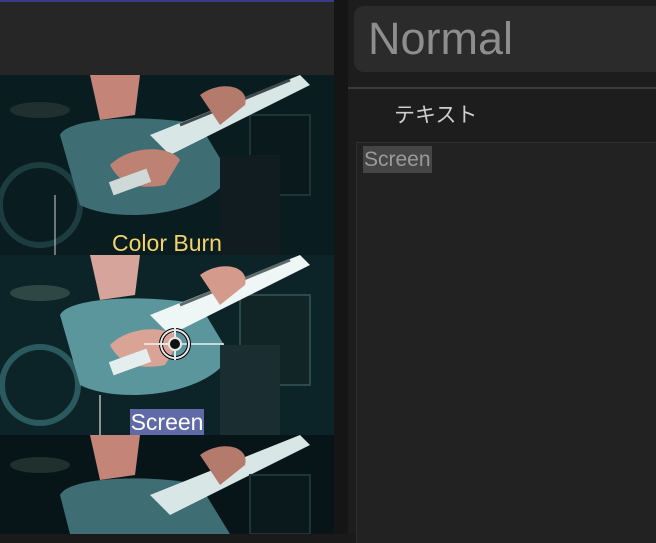  I want to click on caption-color-burn: Color Burn, so click(167, 243).